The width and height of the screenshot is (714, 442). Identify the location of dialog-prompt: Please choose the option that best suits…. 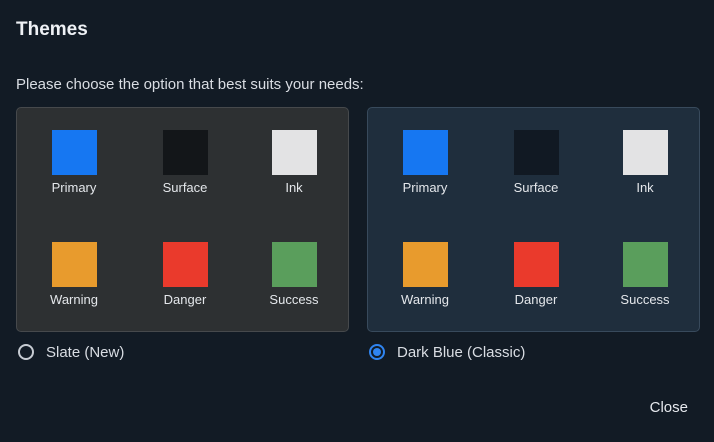
(190, 84).